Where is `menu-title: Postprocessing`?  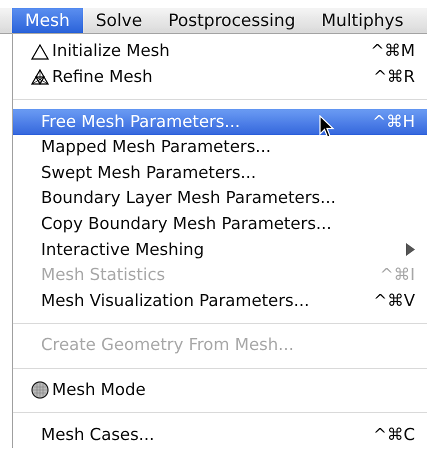 menu-title: Postprocessing is located at coordinates (231, 20).